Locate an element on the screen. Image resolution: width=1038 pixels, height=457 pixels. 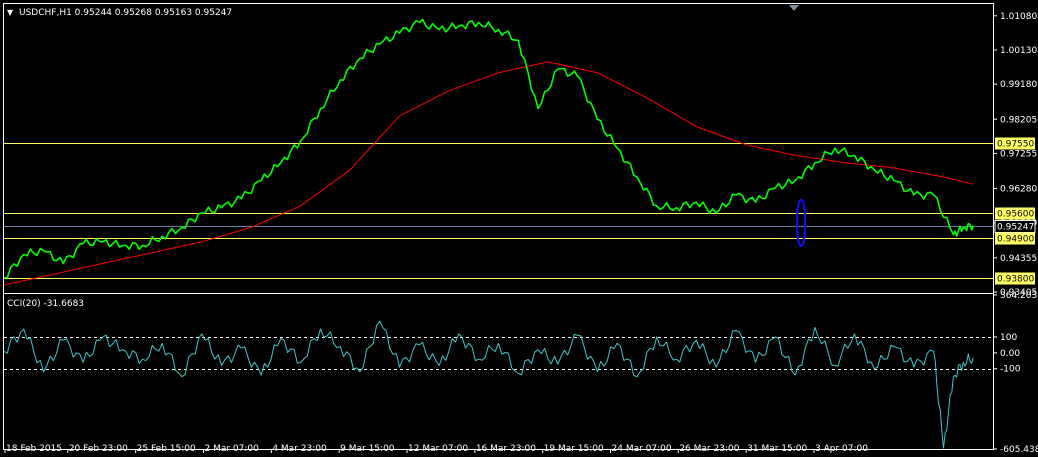
current-price-label: 0.95247 is located at coordinates (1015, 228).